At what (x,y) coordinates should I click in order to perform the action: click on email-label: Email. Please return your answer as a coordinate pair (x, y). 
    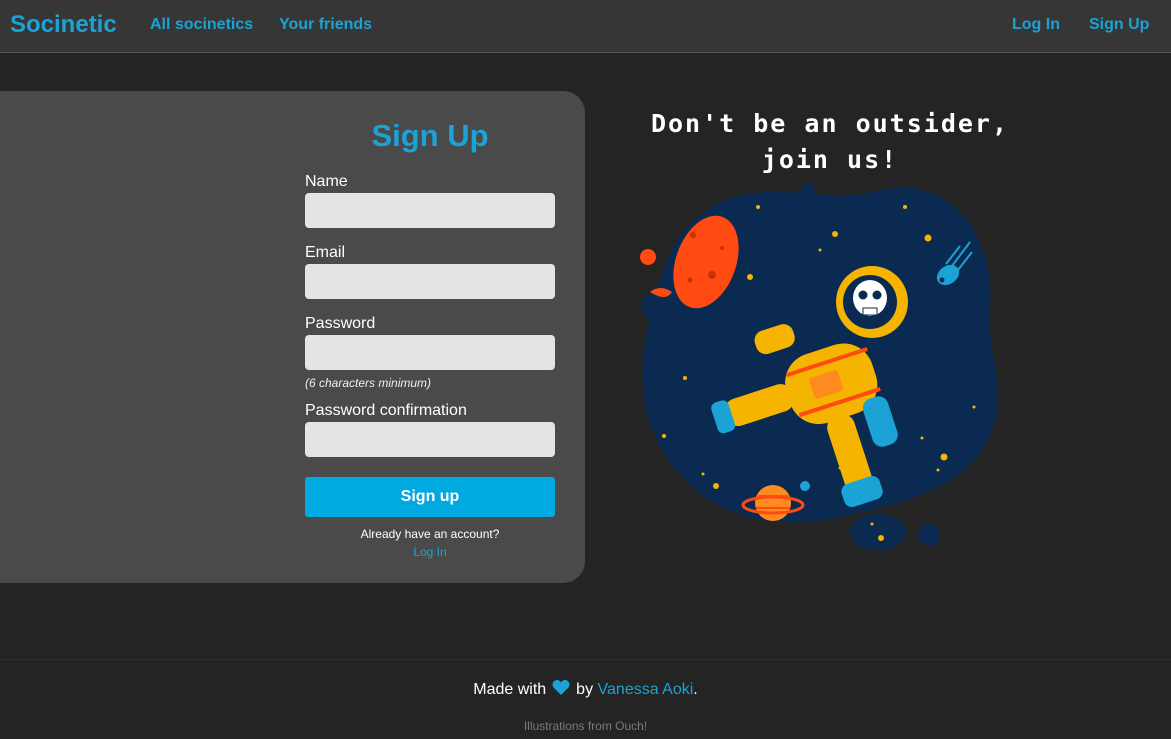
    Looking at the image, I should click on (325, 252).